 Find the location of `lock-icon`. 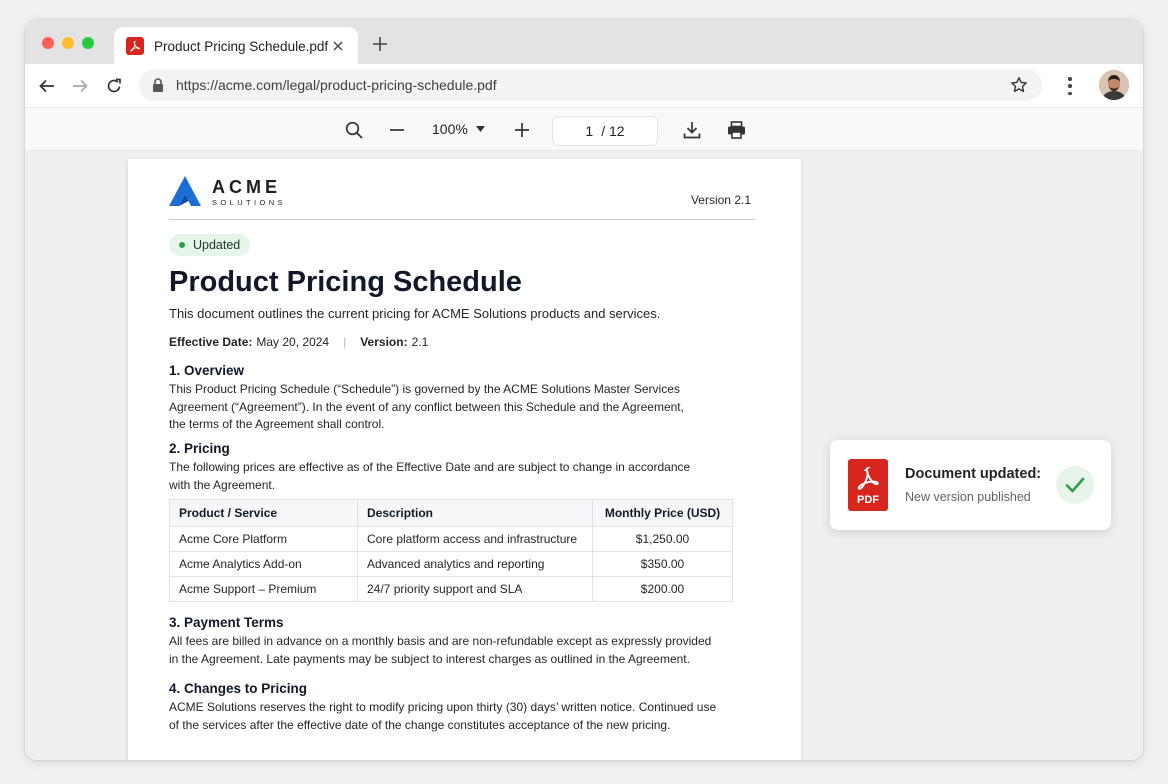

lock-icon is located at coordinates (158, 85).